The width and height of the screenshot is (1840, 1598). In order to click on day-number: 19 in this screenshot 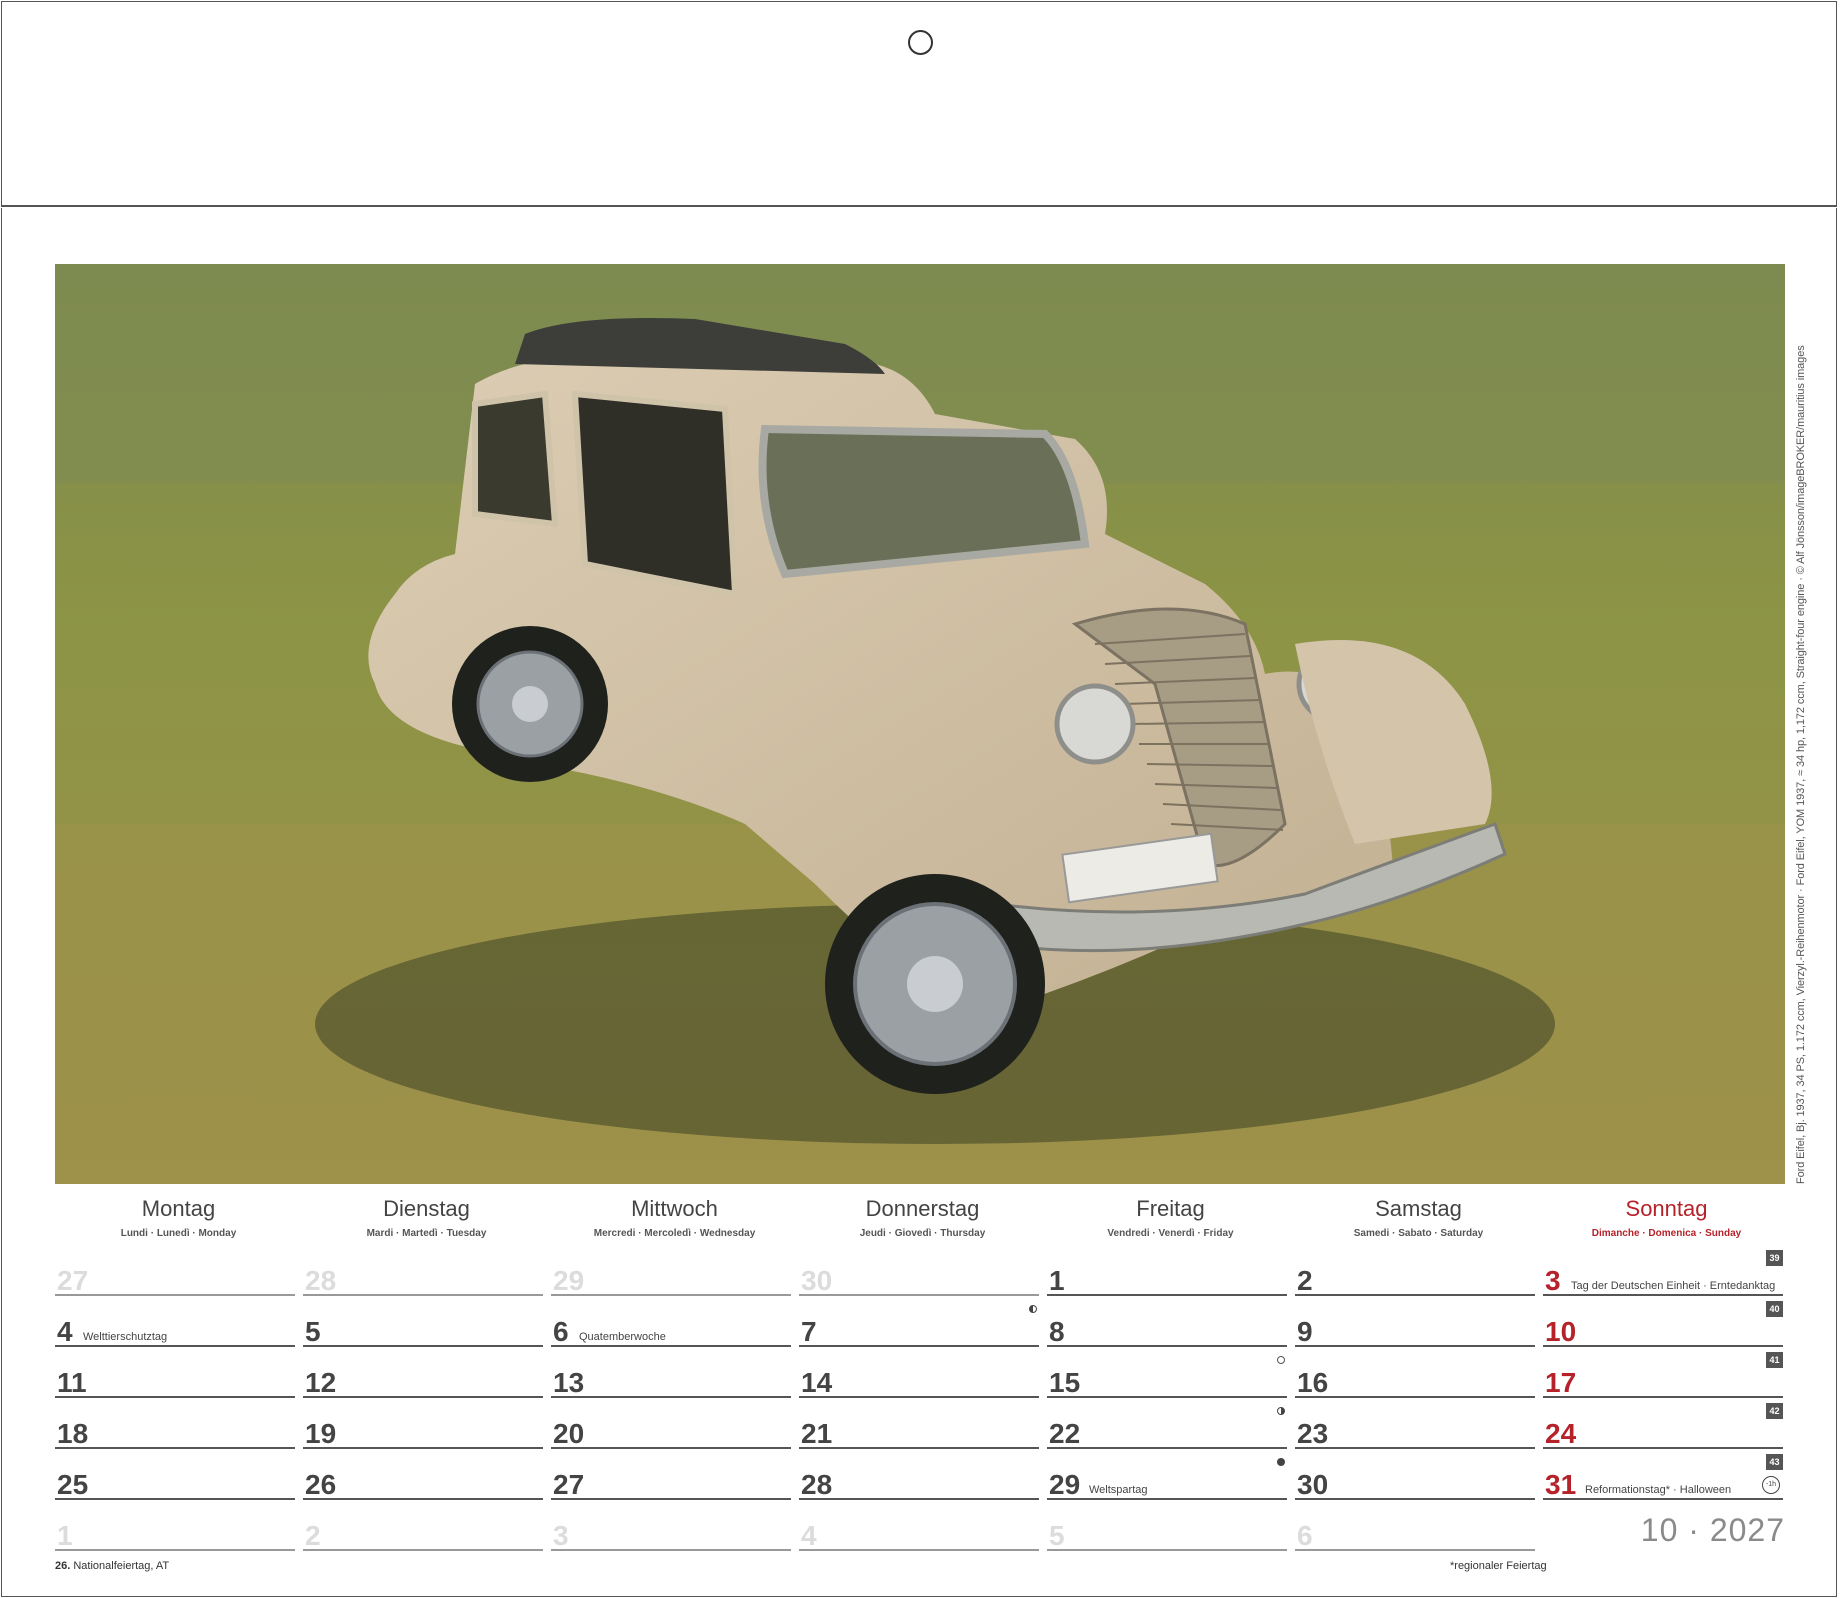, I will do `click(321, 1433)`.